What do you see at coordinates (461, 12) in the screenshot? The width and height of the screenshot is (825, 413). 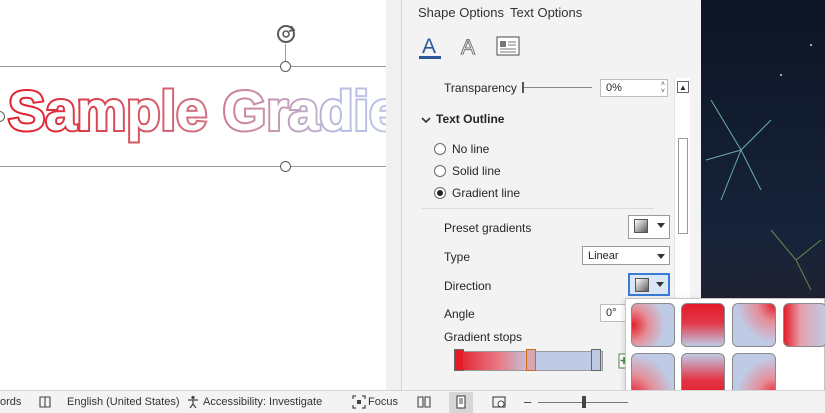 I see `tab-shape-options: Shape Options` at bounding box center [461, 12].